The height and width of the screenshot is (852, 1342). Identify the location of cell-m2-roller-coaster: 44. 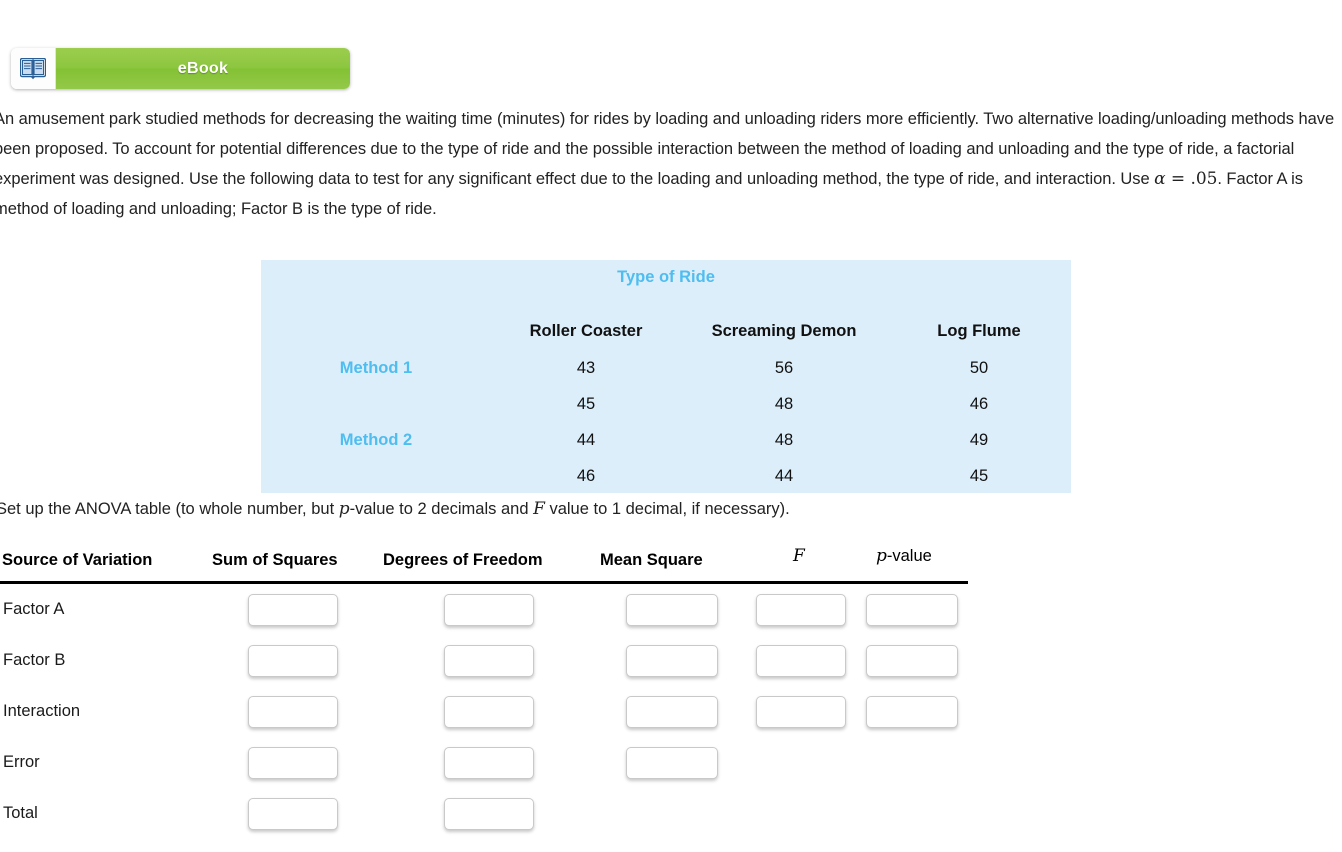
(586, 439).